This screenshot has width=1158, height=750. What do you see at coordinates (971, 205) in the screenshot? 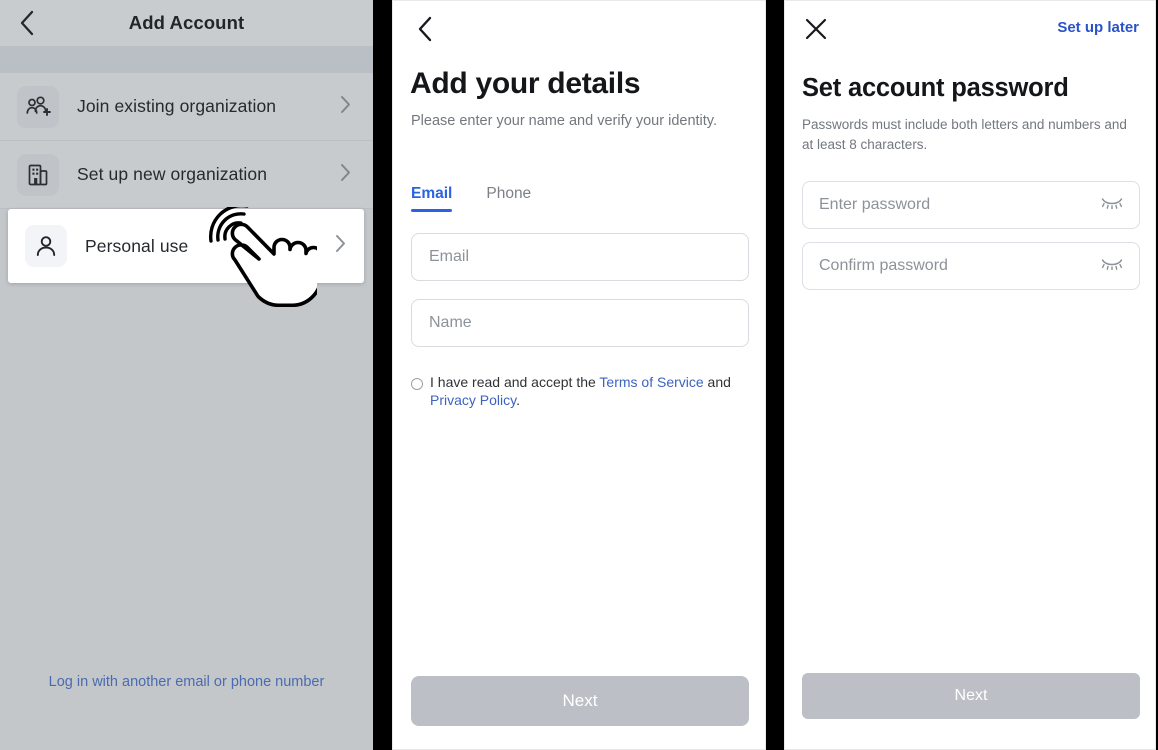
I see `password-input: Enter password` at bounding box center [971, 205].